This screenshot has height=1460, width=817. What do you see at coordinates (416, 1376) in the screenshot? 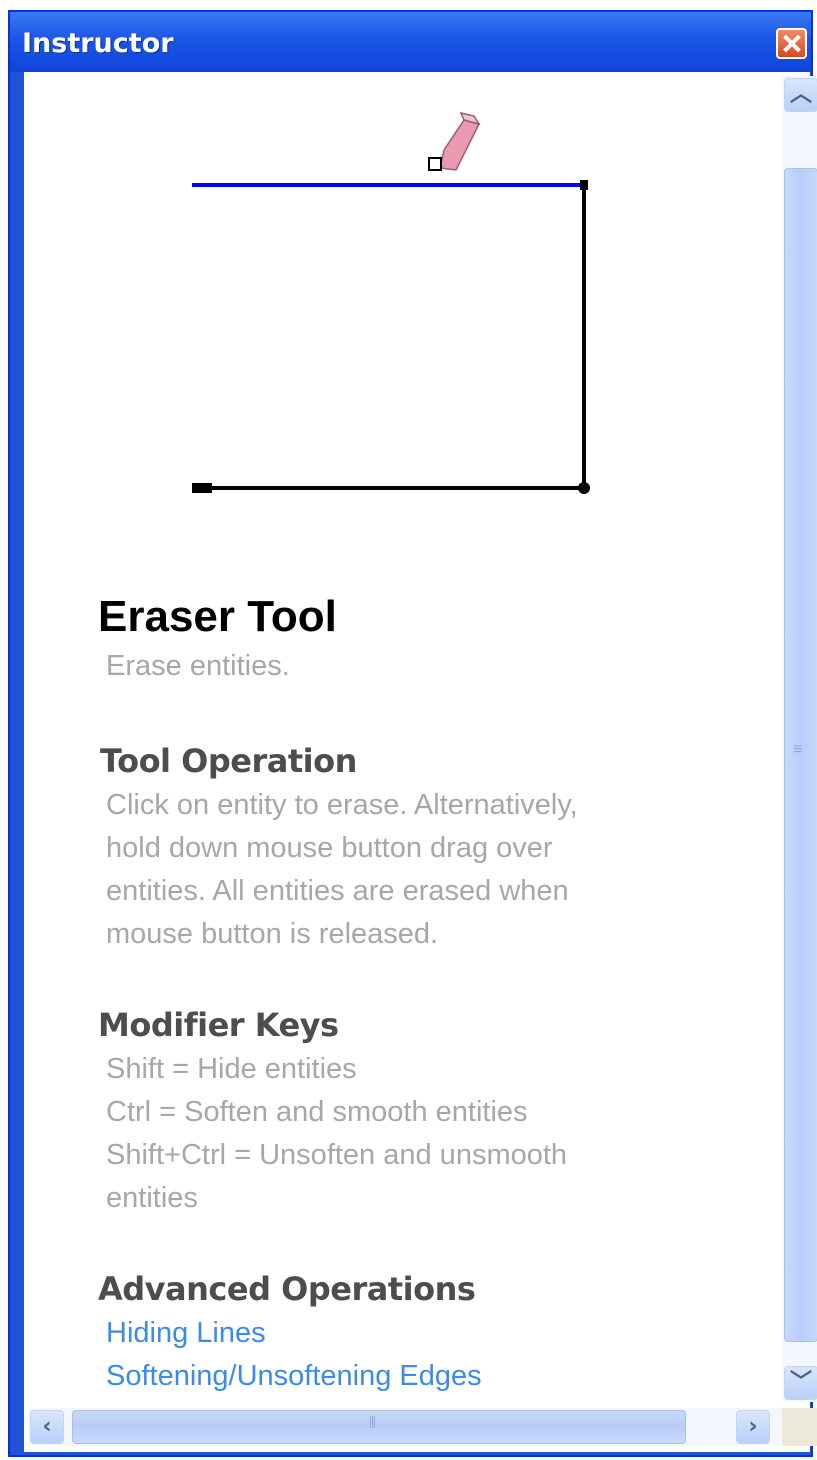
I see `link-softening-edges: Softening/Unsoftening Edges` at bounding box center [416, 1376].